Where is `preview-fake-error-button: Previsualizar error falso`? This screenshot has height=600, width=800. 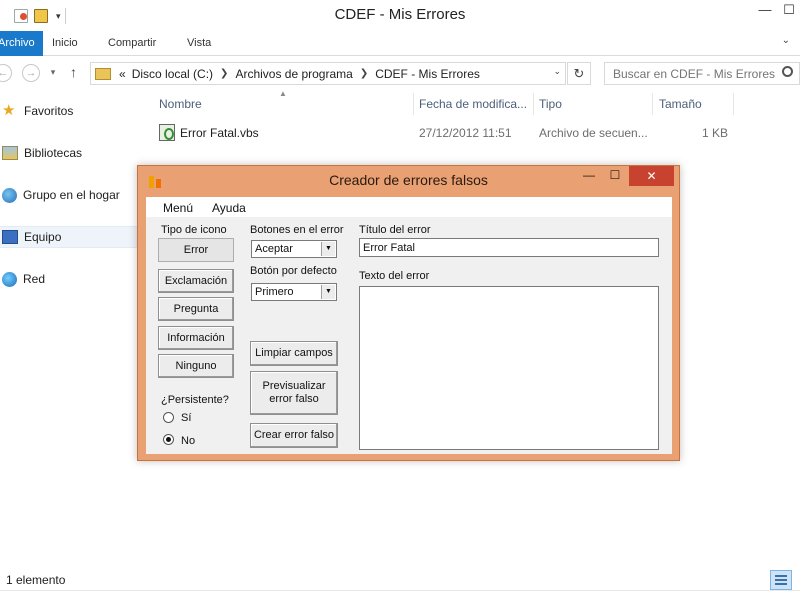 preview-fake-error-button: Previsualizar error falso is located at coordinates (294, 393).